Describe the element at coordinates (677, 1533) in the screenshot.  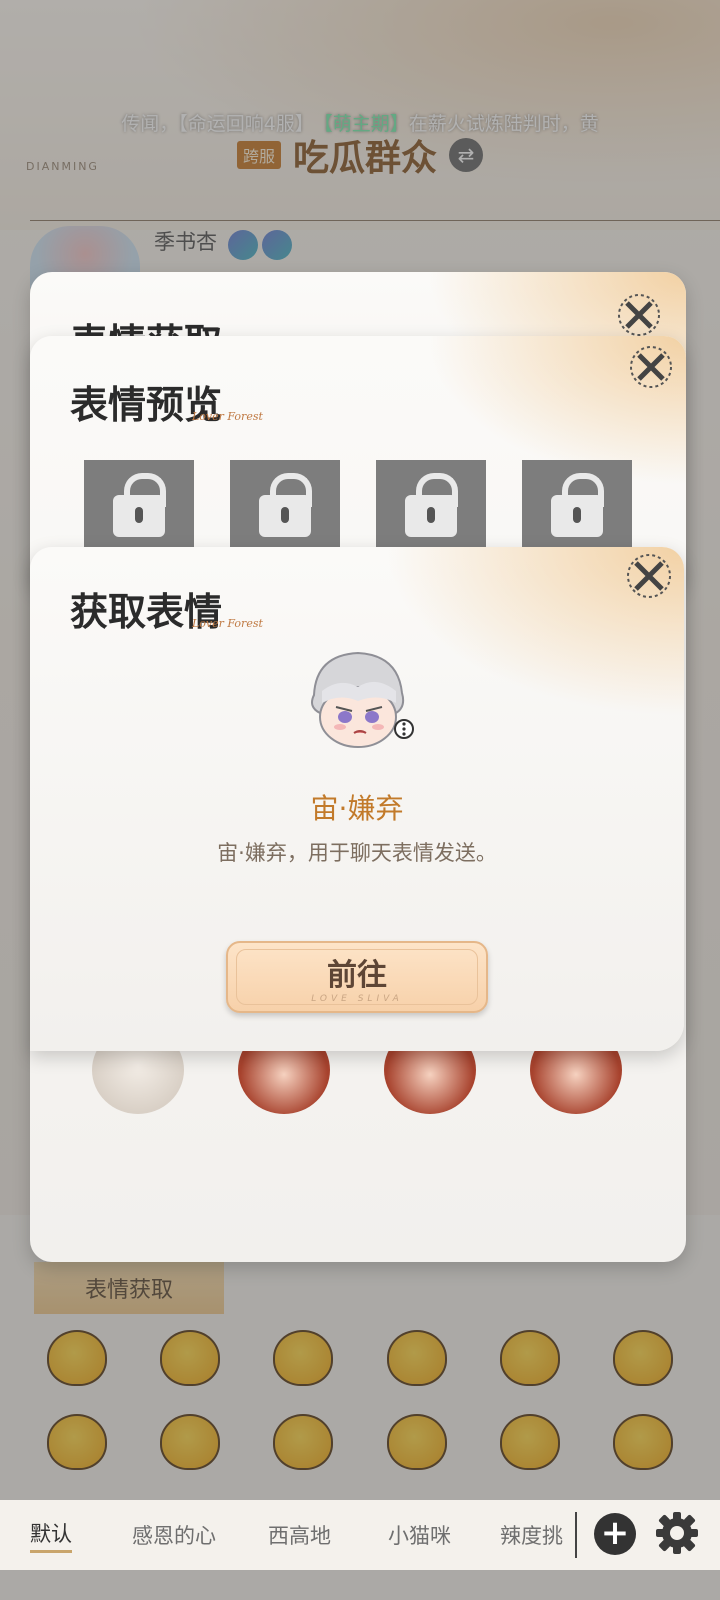
I see `gear-icon` at that location.